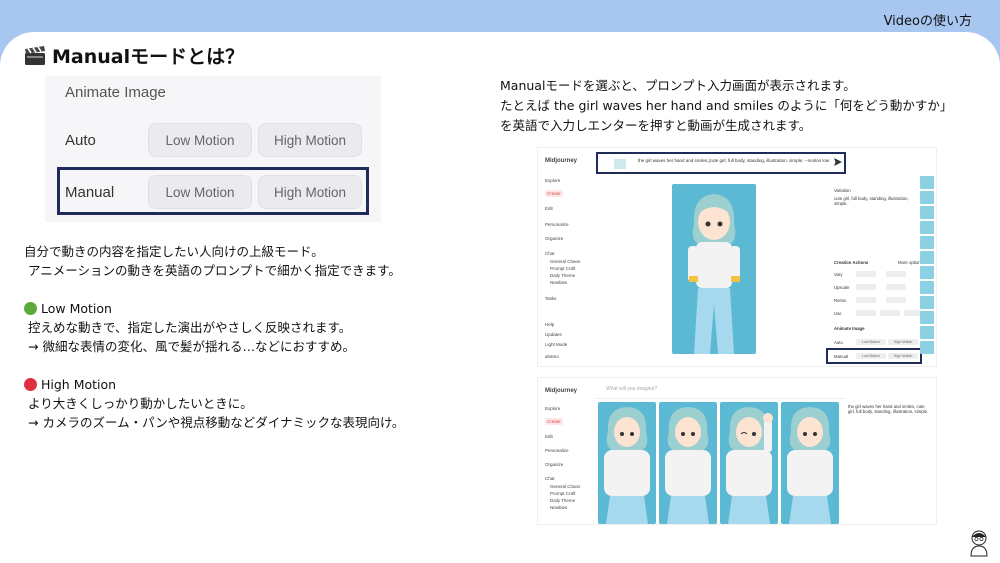 This screenshot has width=1000, height=563. What do you see at coordinates (553, 334) in the screenshot?
I see `sidebar-item-updates: Updates` at bounding box center [553, 334].